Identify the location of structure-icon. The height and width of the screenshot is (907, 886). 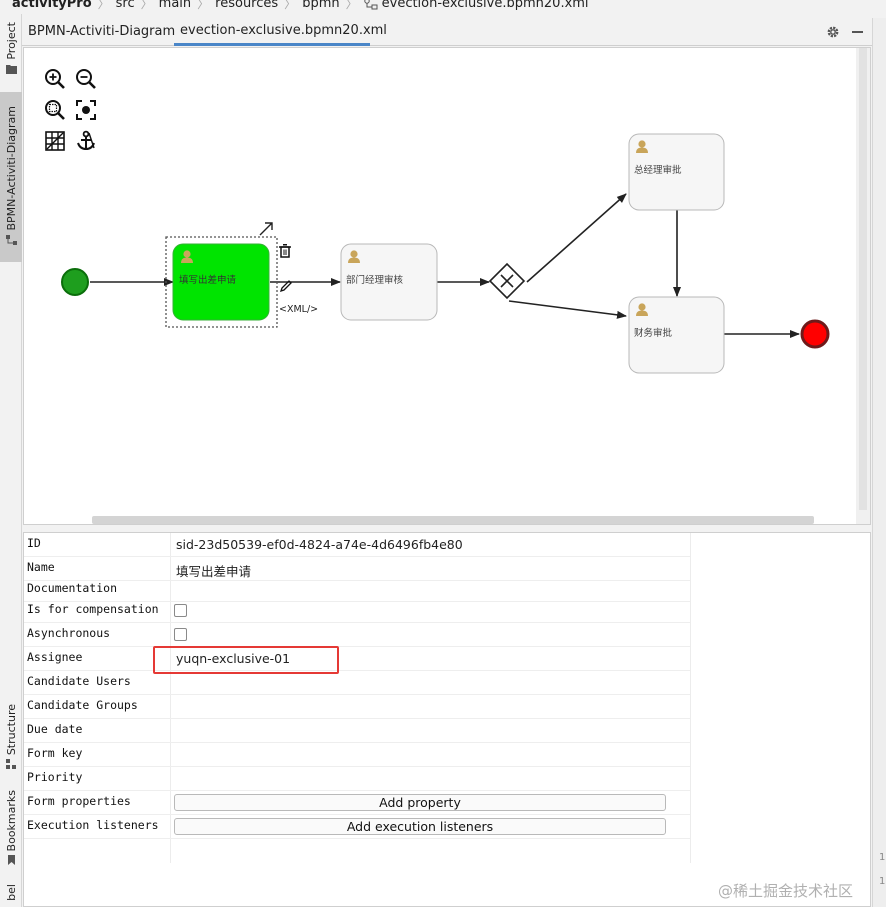
(10, 764).